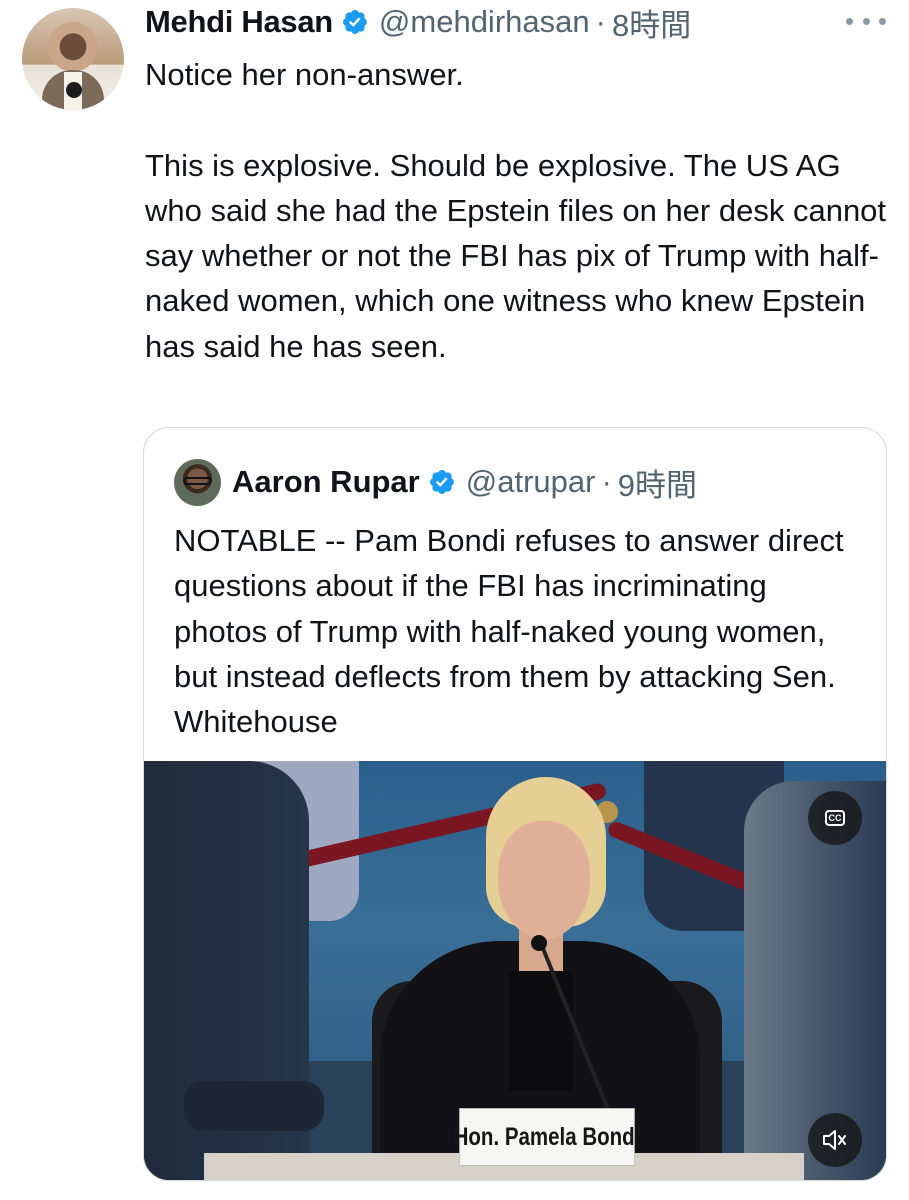 This screenshot has width=909, height=1200. I want to click on quoted-author-avatar, so click(197, 482).